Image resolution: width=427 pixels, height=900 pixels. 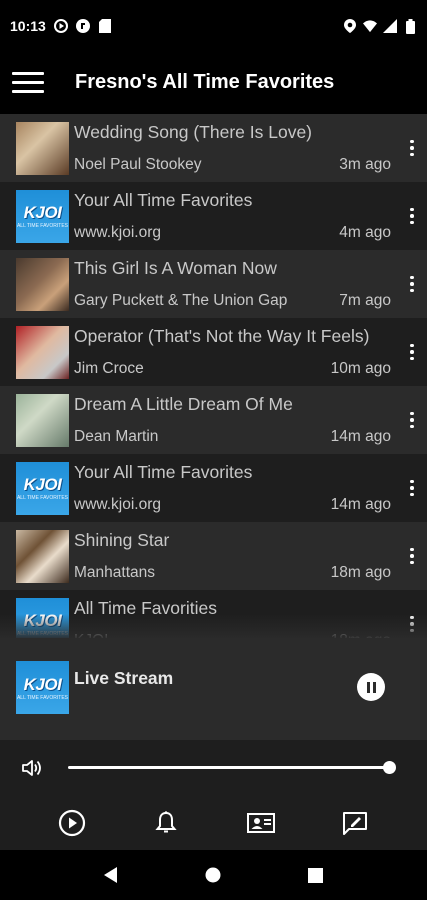 What do you see at coordinates (365, 300) in the screenshot?
I see `track-time: 7m ago` at bounding box center [365, 300].